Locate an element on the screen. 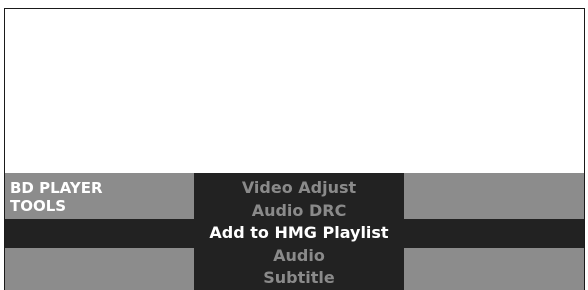 The width and height of the screenshot is (588, 290). menu-item-subtitle: Subtitle is located at coordinates (299, 278).